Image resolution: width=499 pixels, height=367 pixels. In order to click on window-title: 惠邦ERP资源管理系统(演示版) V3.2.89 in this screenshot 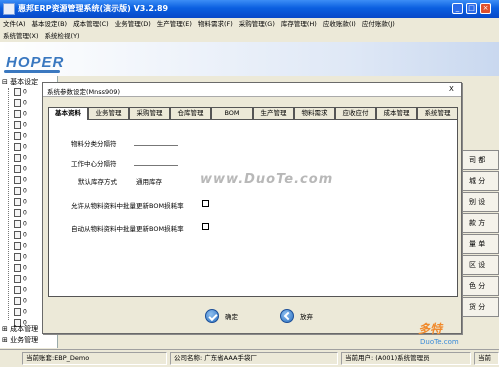, I will do `click(93, 8)`.